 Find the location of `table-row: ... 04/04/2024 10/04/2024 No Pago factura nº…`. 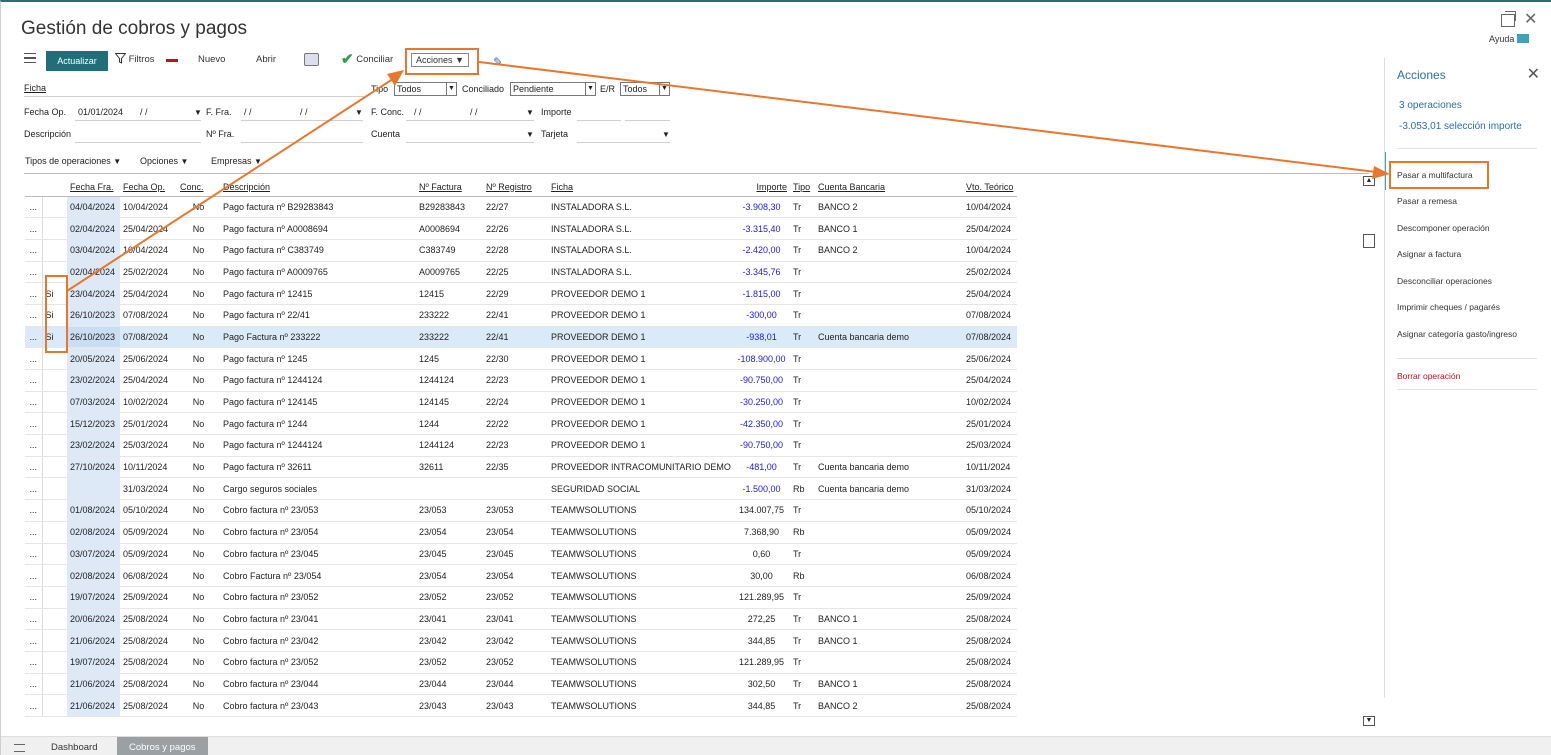

table-row: ... 04/04/2024 10/04/2024 No Pago factura nº… is located at coordinates (521, 207).